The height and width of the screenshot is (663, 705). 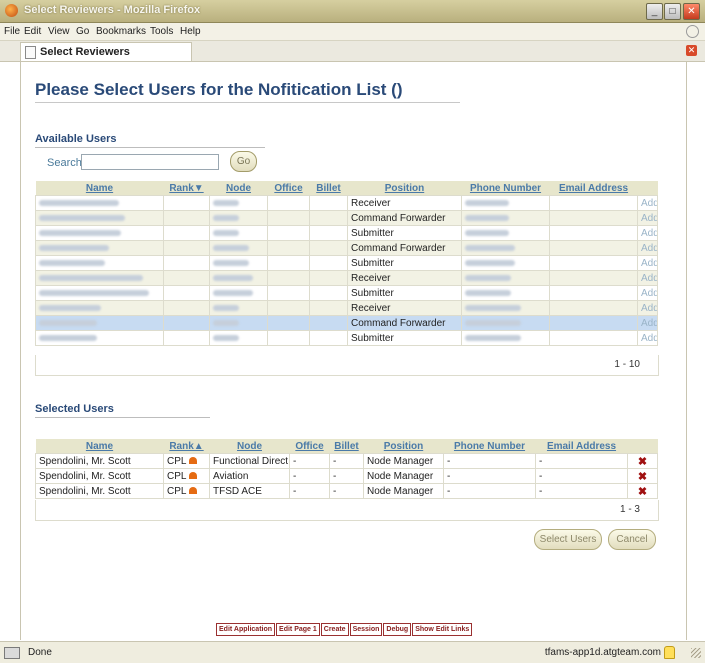 I want to click on edit-page-link: Edit Page 1, so click(x=298, y=629).